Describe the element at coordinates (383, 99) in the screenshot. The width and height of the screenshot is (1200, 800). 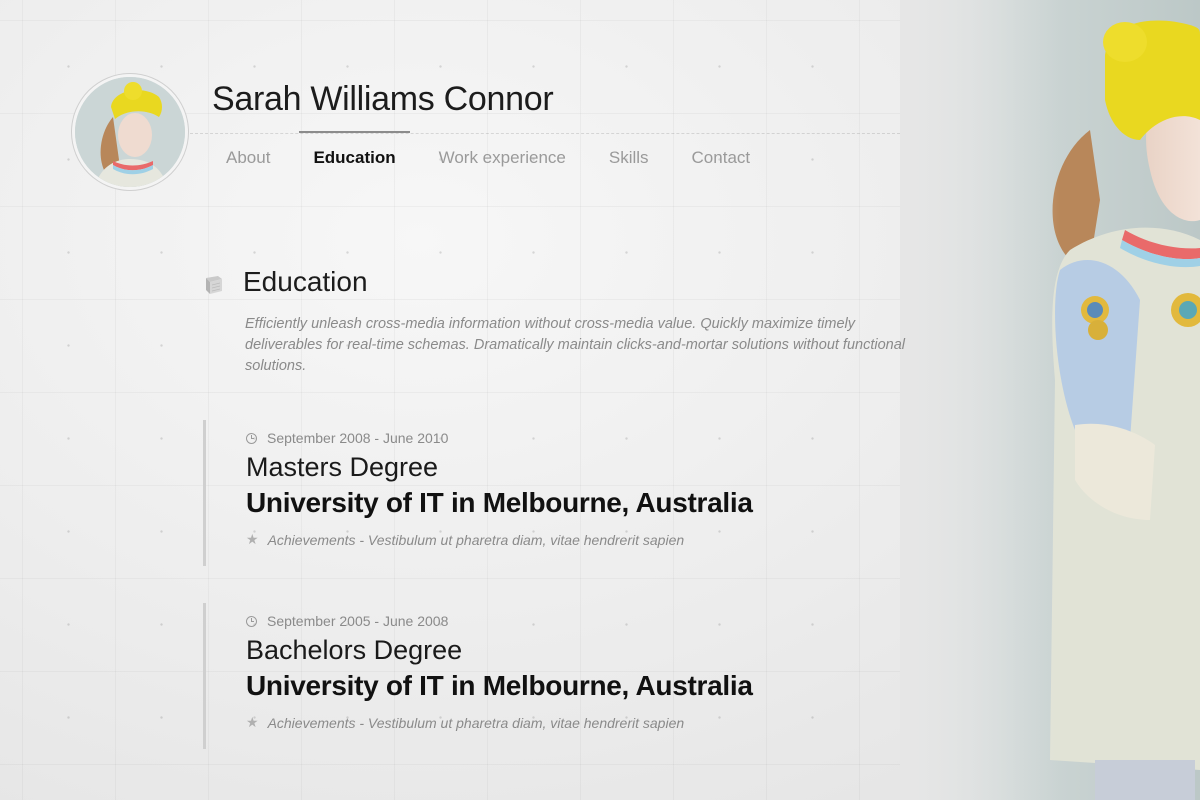
I see `profile-name: Sarah Williams Connor` at that location.